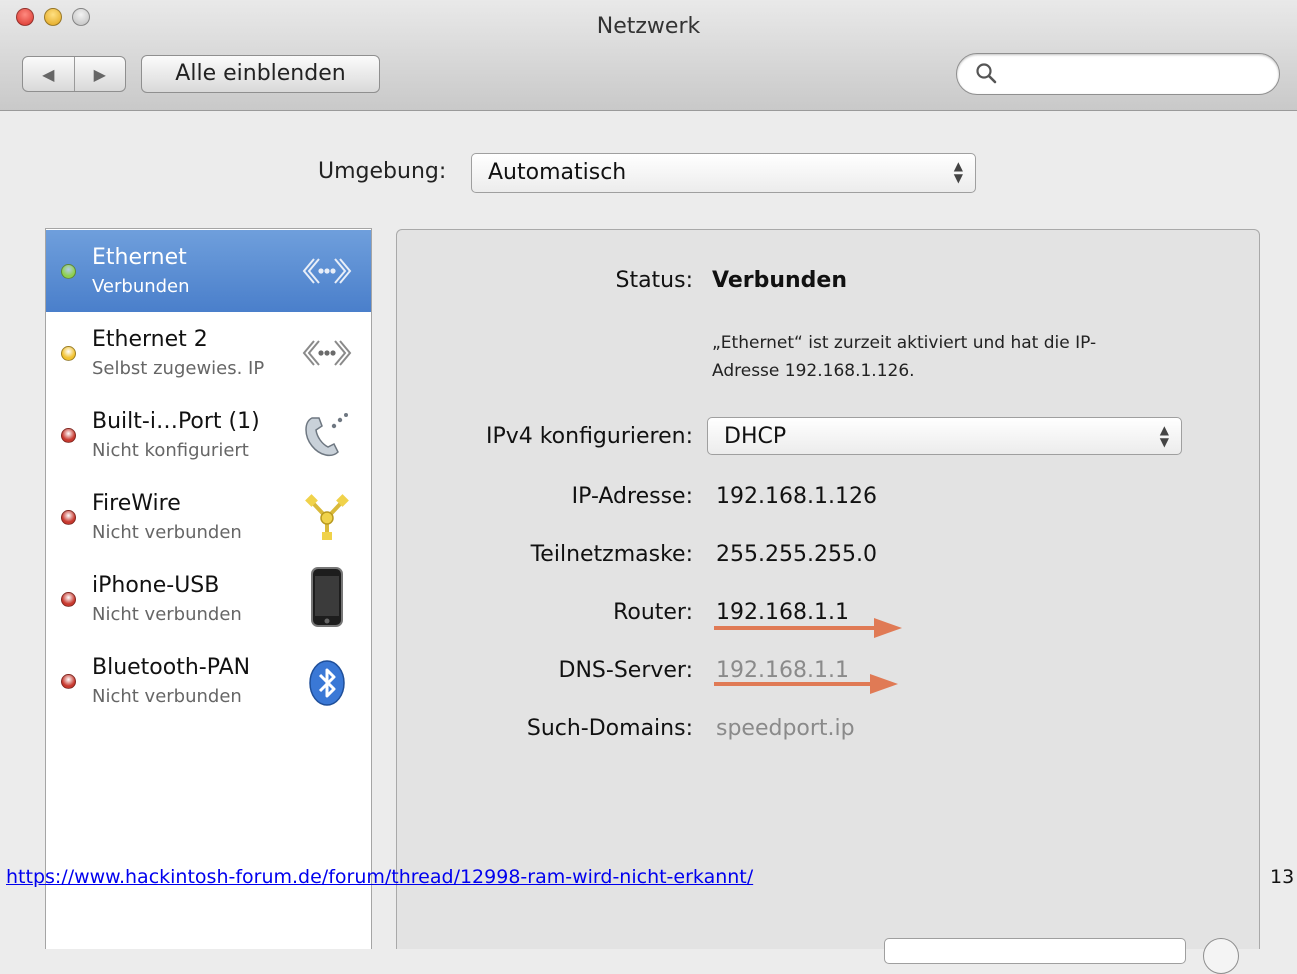  What do you see at coordinates (208, 681) in the screenshot?
I see `service-item-bluetooth-pan: Bluetooth-PAN Nicht verbunden` at bounding box center [208, 681].